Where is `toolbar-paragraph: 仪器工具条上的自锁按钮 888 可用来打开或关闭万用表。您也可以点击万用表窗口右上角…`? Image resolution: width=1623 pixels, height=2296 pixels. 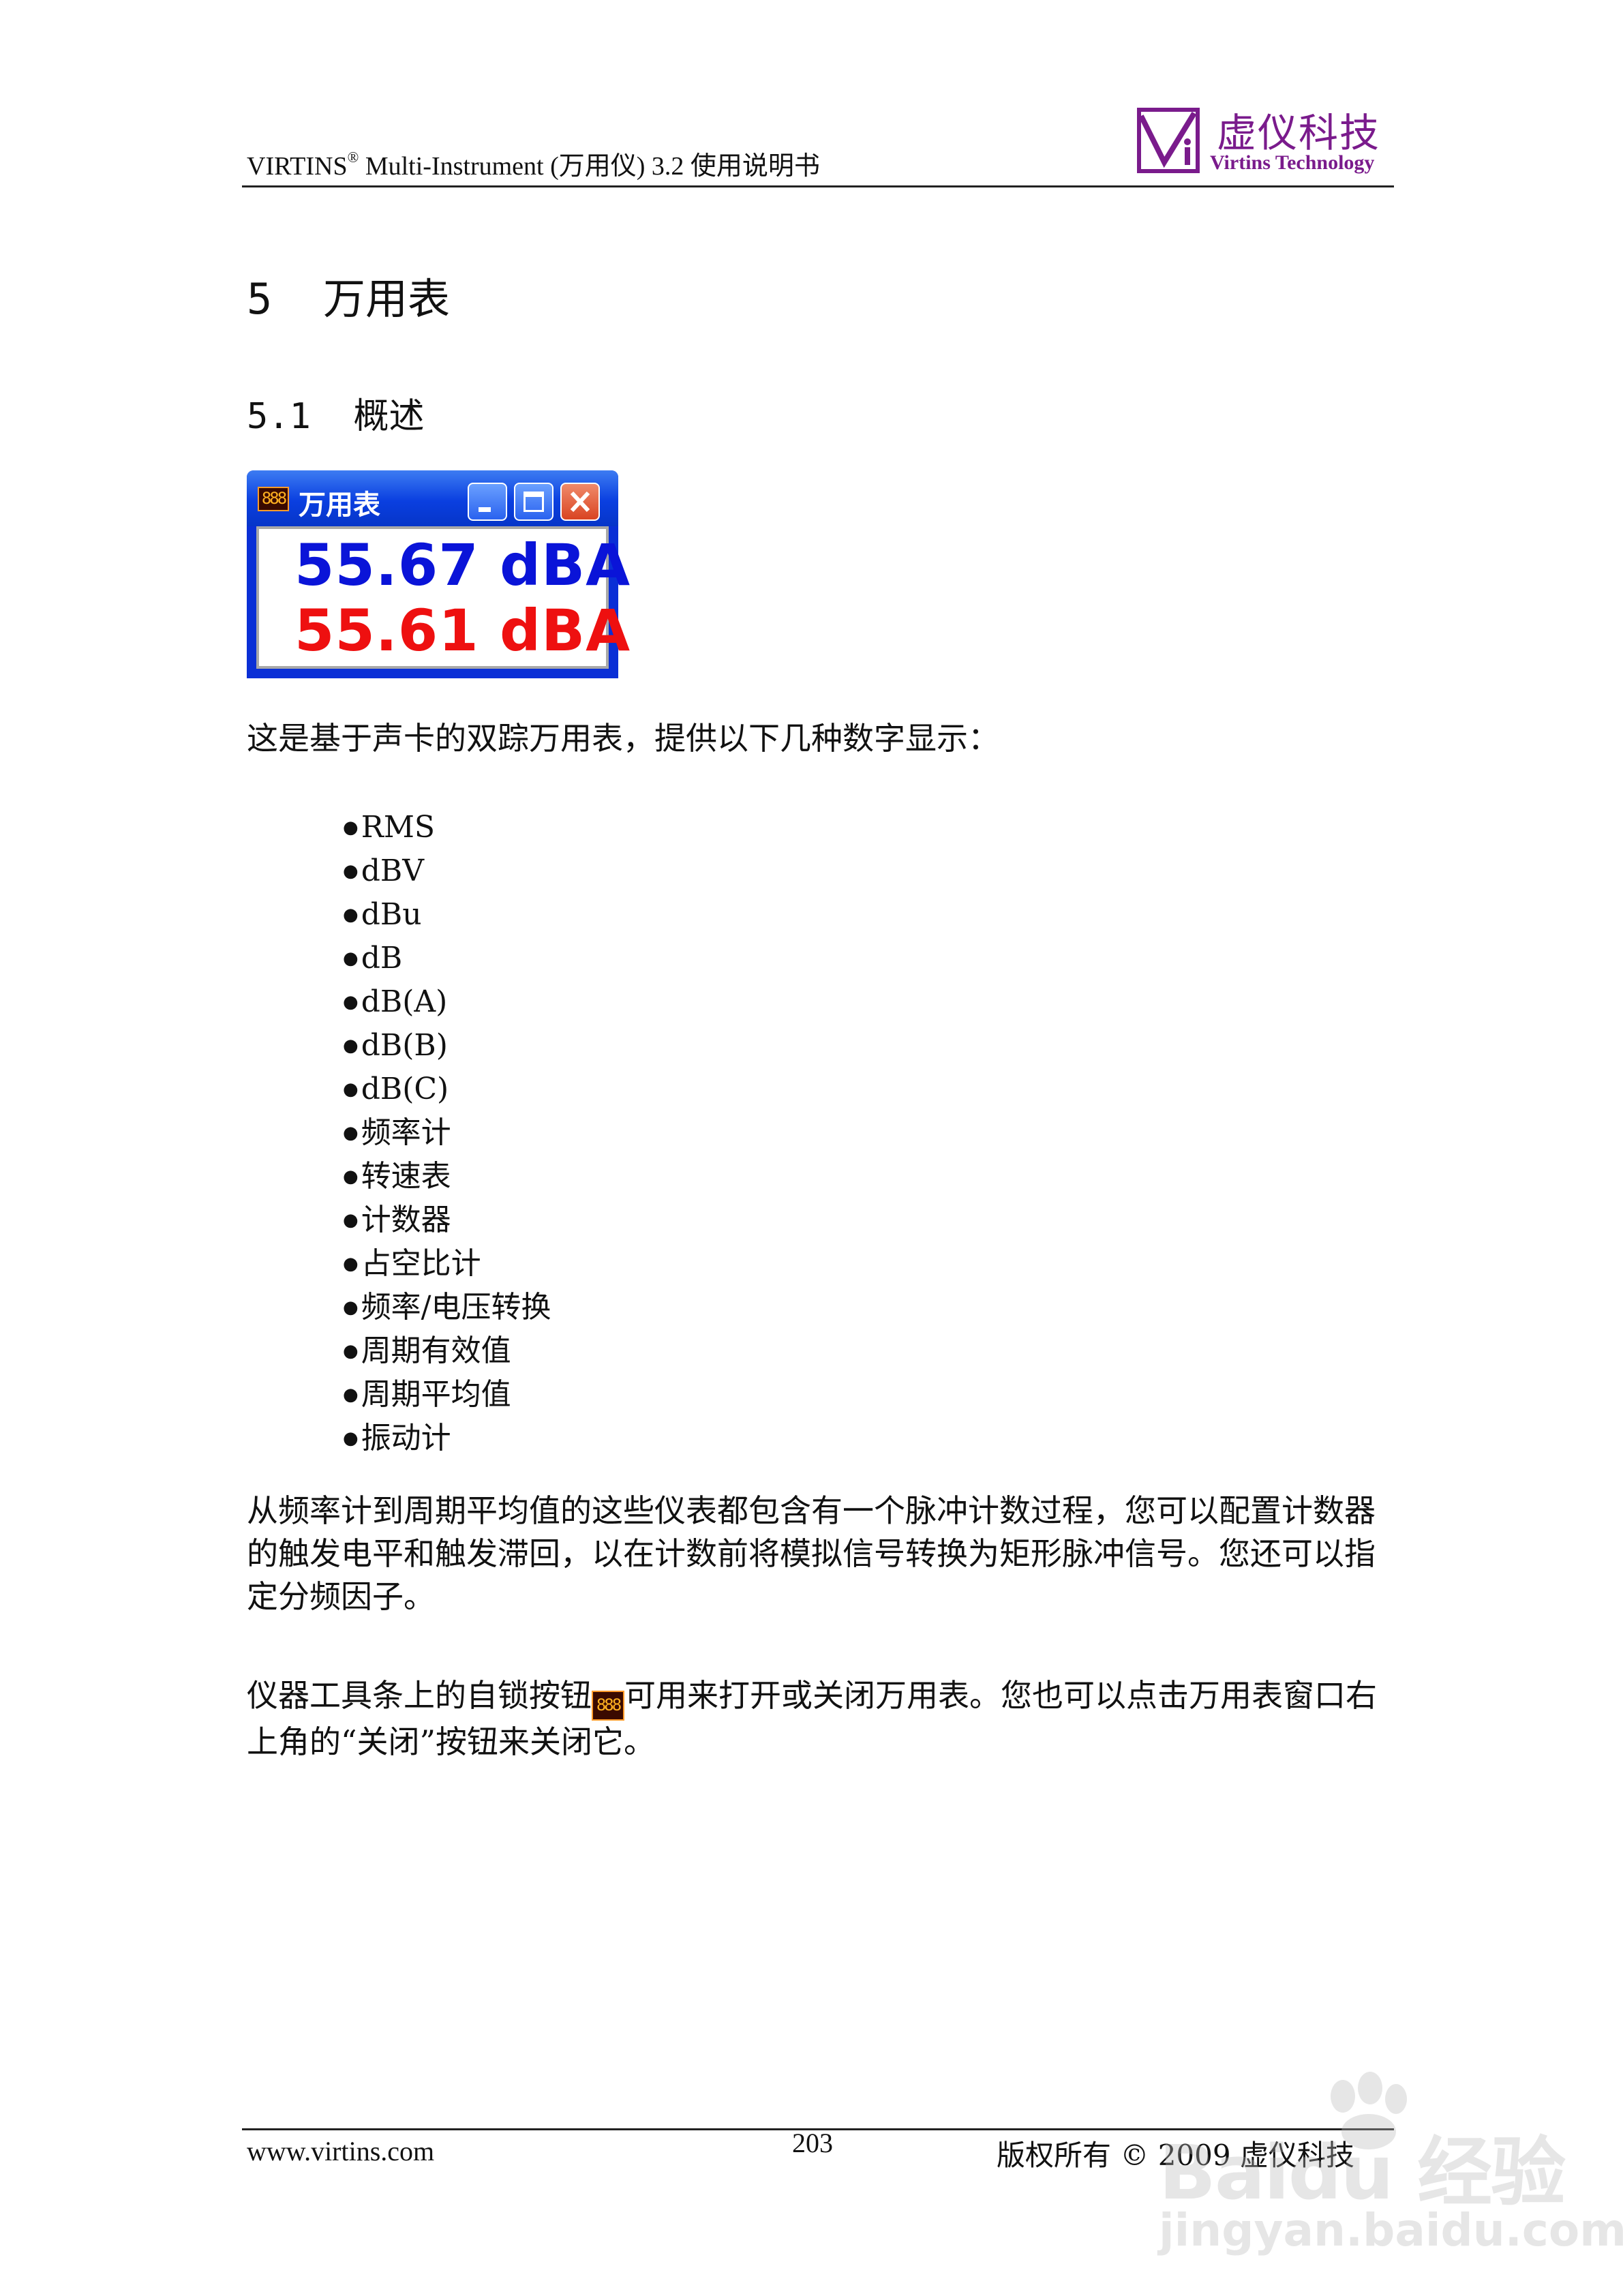
toolbar-paragraph: 仪器工具条上的自锁按钮 888 可用来打开或关闭万用表。您也可以点击万用表窗口右上角… is located at coordinates (812, 1719).